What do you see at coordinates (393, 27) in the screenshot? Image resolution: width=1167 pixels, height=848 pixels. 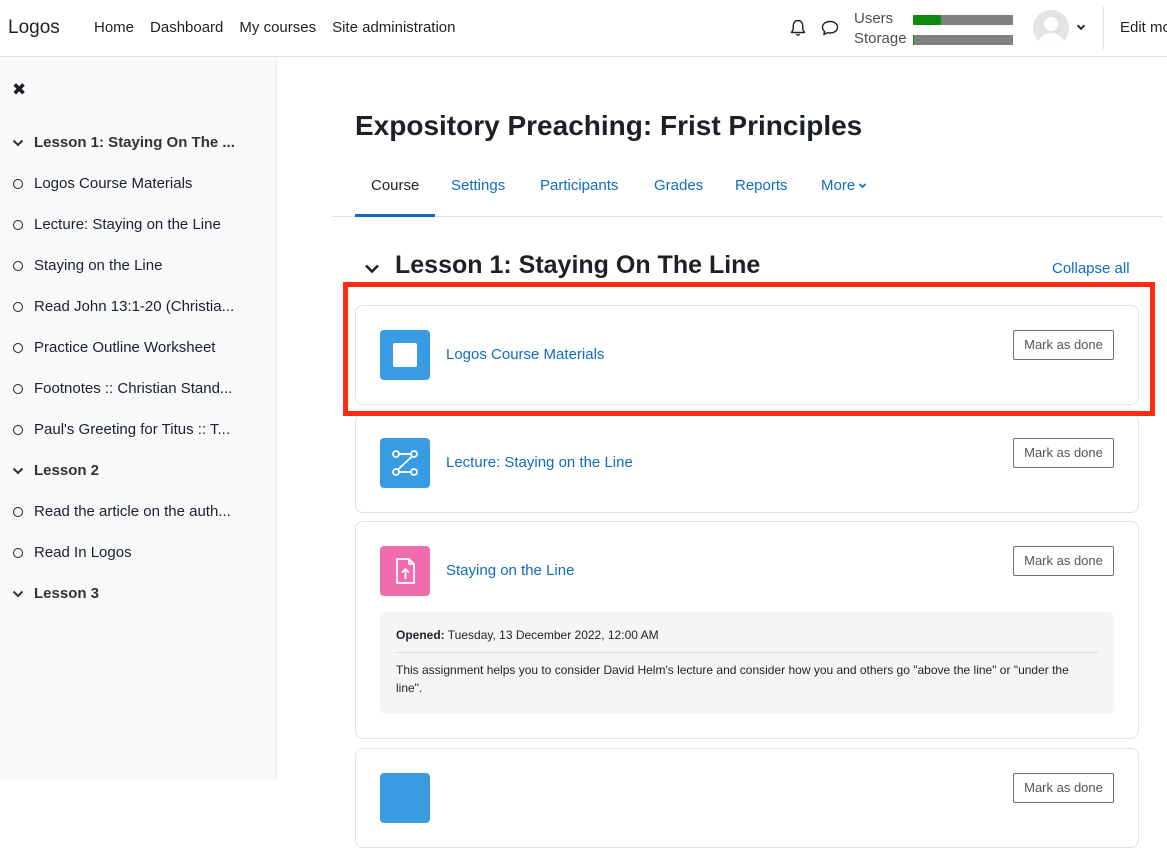 I see `nav-site-administration: Site administration` at bounding box center [393, 27].